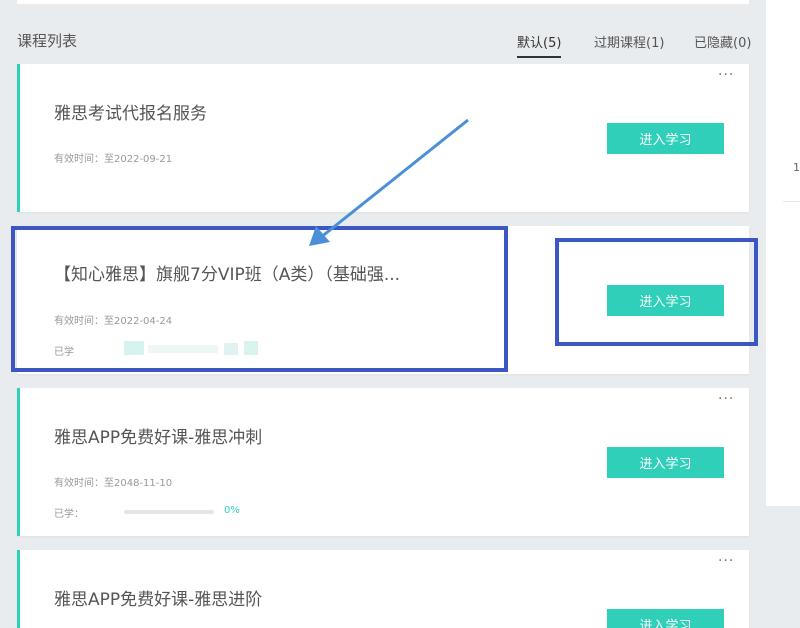 The width and height of the screenshot is (800, 628). What do you see at coordinates (130, 111) in the screenshot?
I see `course-title: 雅思考试代报名服务` at bounding box center [130, 111].